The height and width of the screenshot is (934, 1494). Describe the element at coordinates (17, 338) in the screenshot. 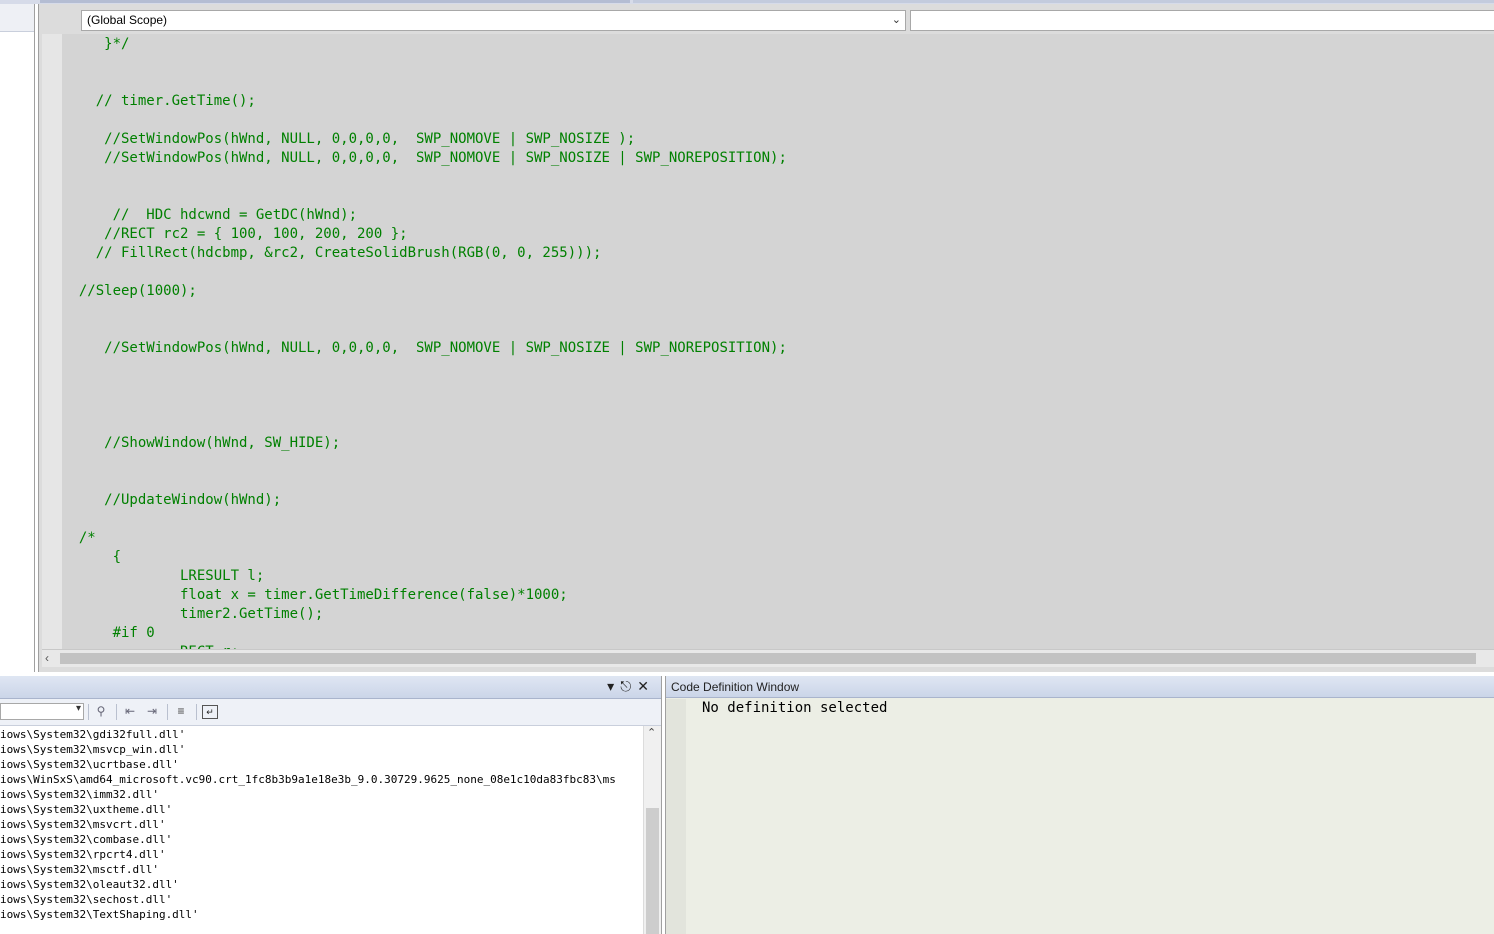

I see `left-tool-panel` at that location.